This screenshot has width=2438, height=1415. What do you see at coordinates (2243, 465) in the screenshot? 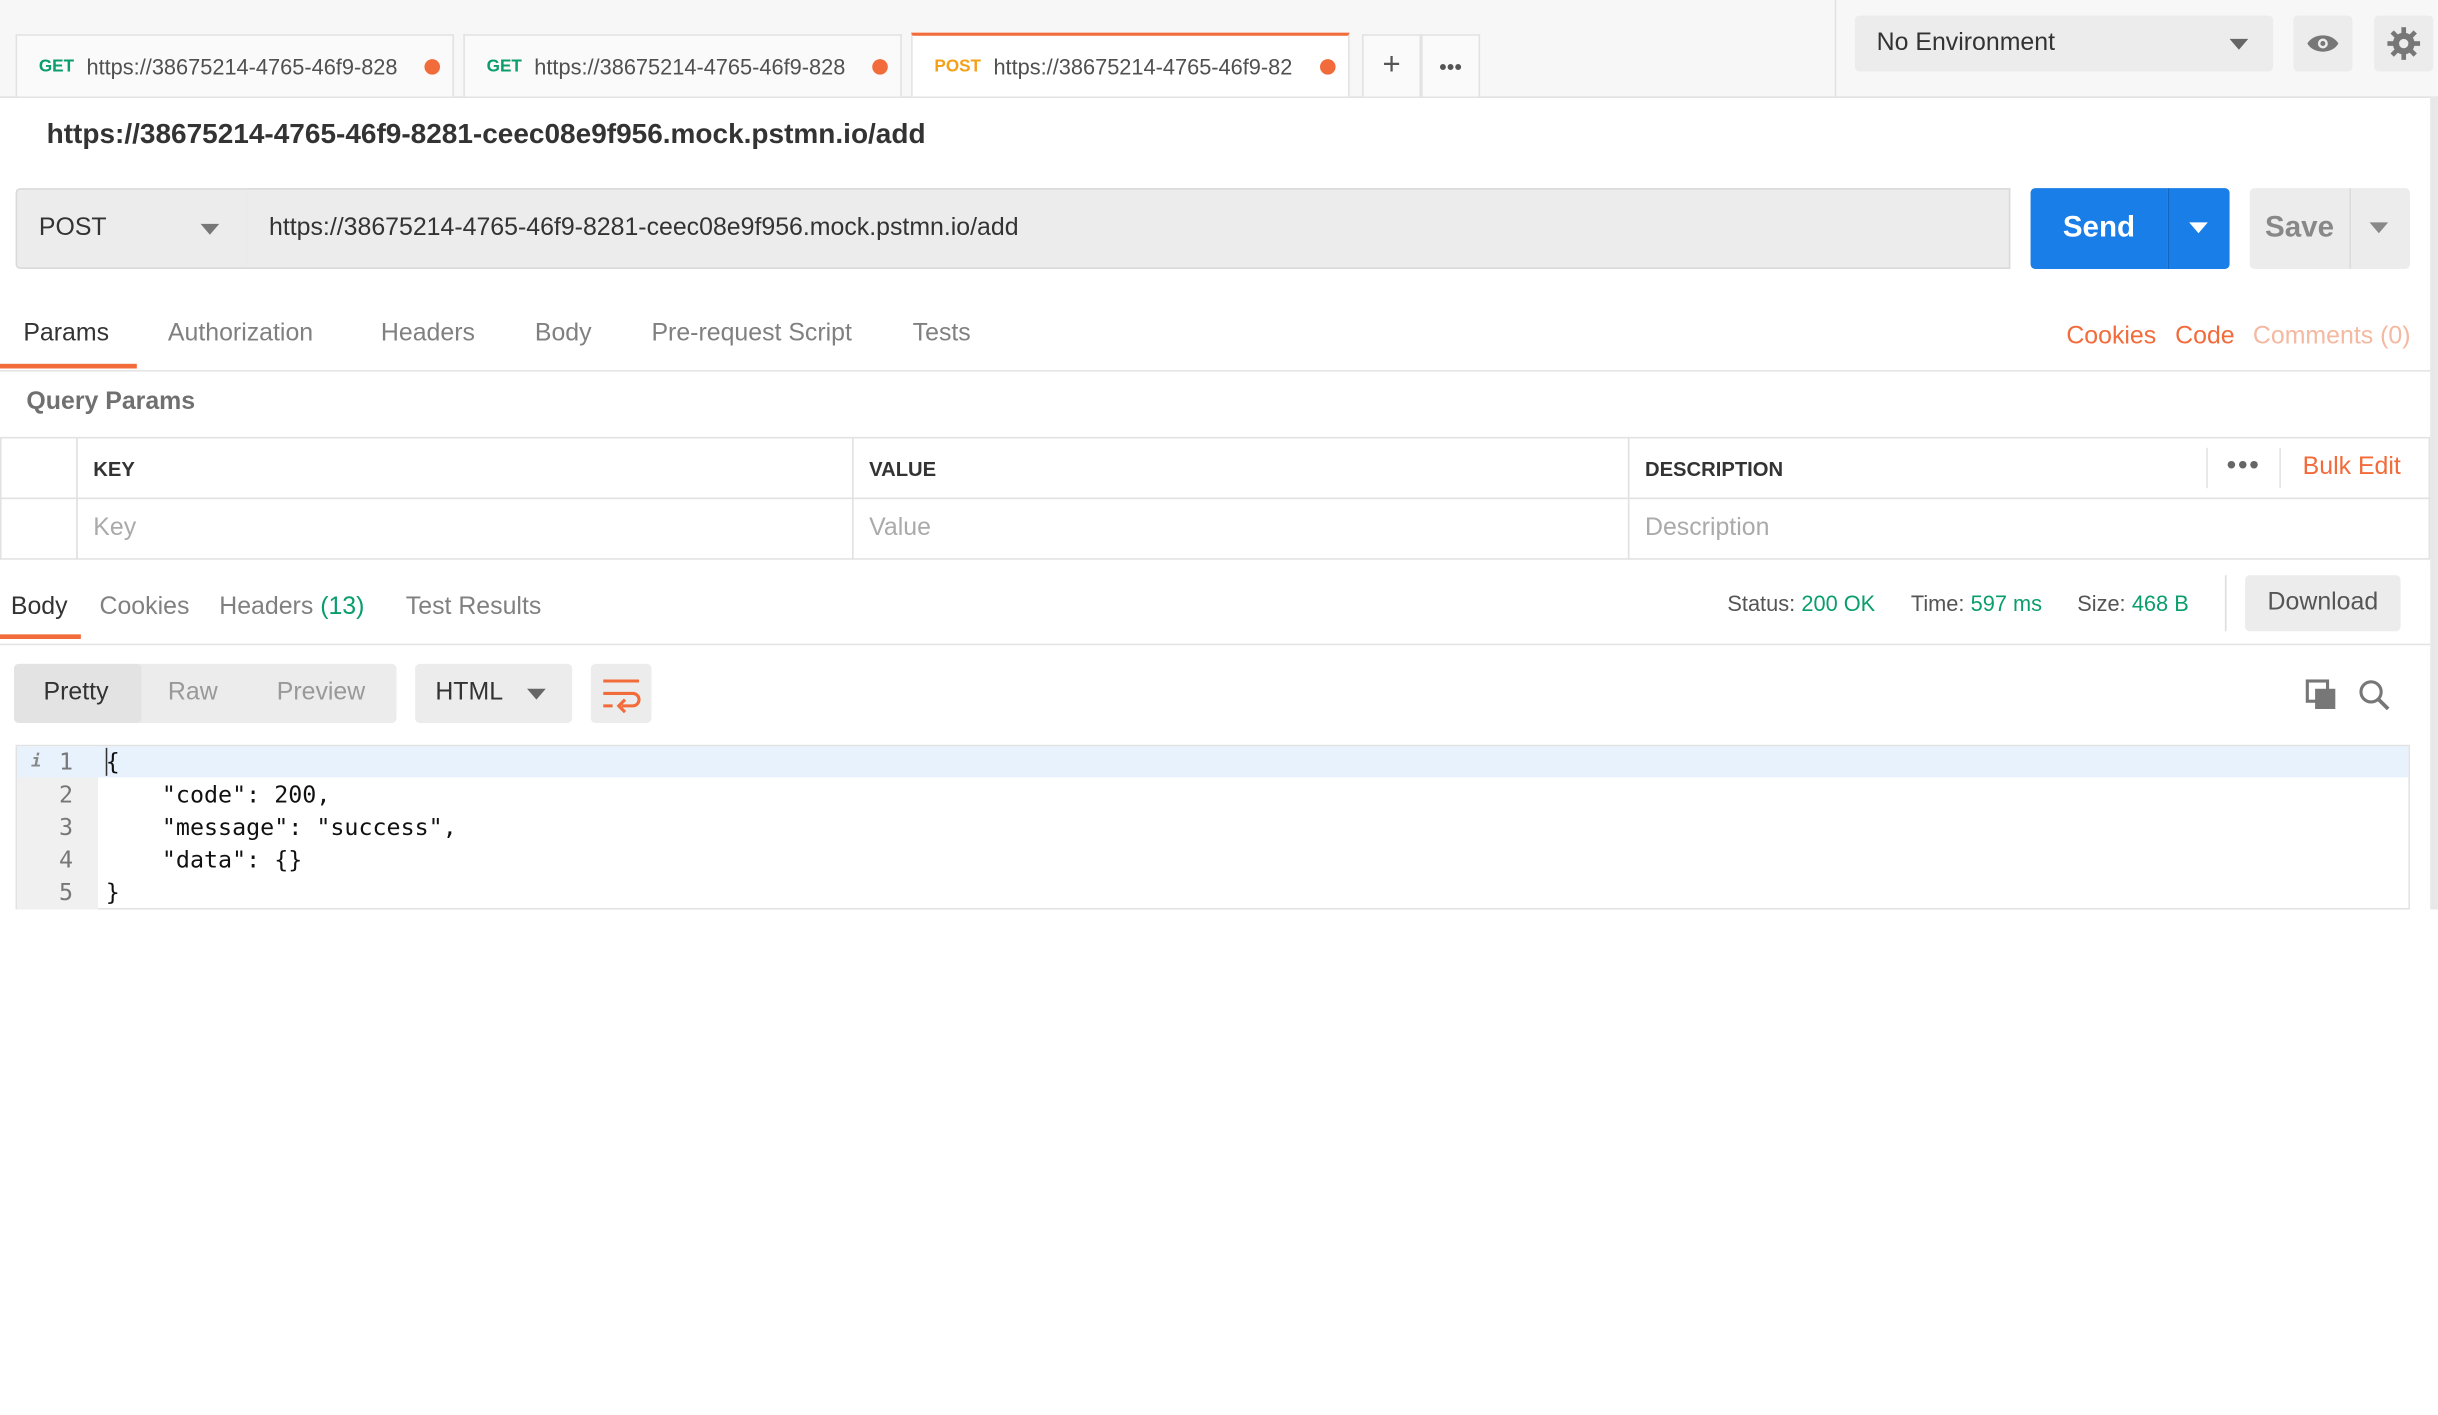
I see `params-more-icon: •••` at bounding box center [2243, 465].